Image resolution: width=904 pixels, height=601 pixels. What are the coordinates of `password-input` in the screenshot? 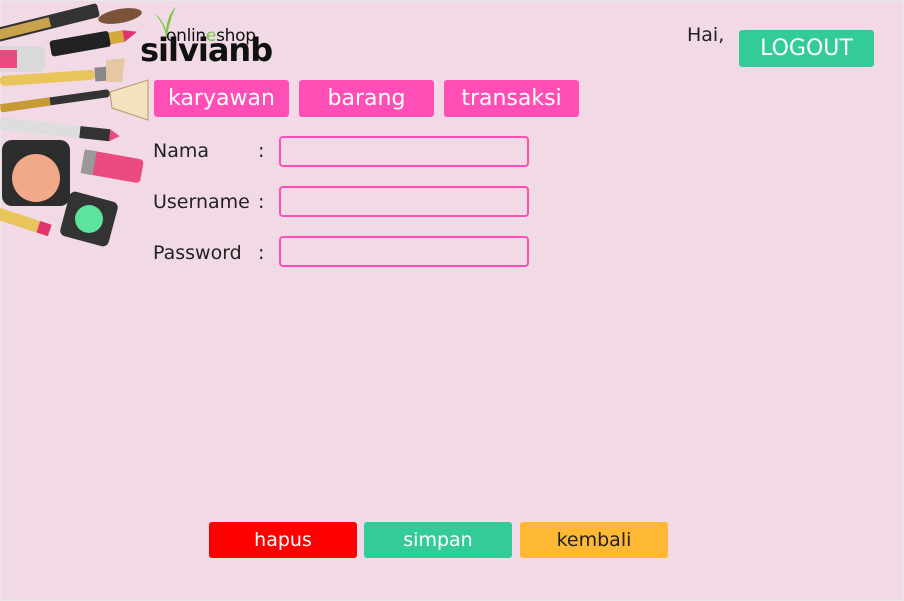 It's located at (404, 251).